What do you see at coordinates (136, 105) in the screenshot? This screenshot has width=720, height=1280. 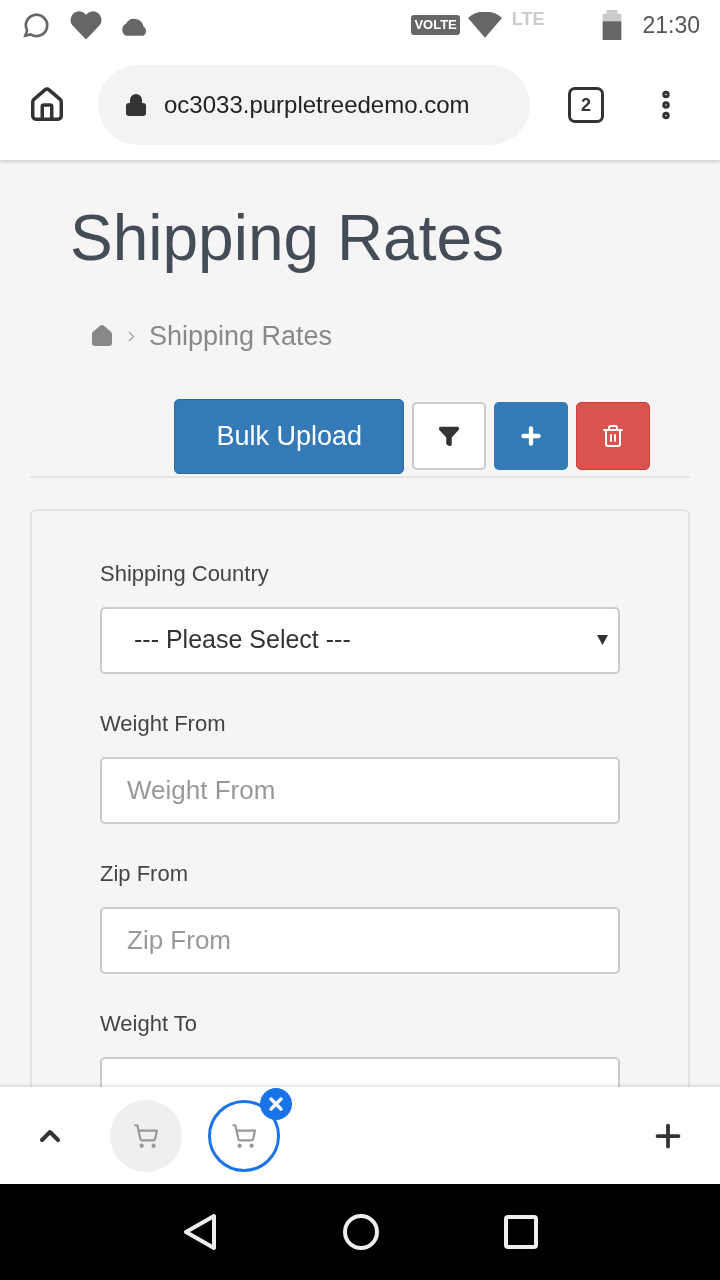 I see `lock-icon` at bounding box center [136, 105].